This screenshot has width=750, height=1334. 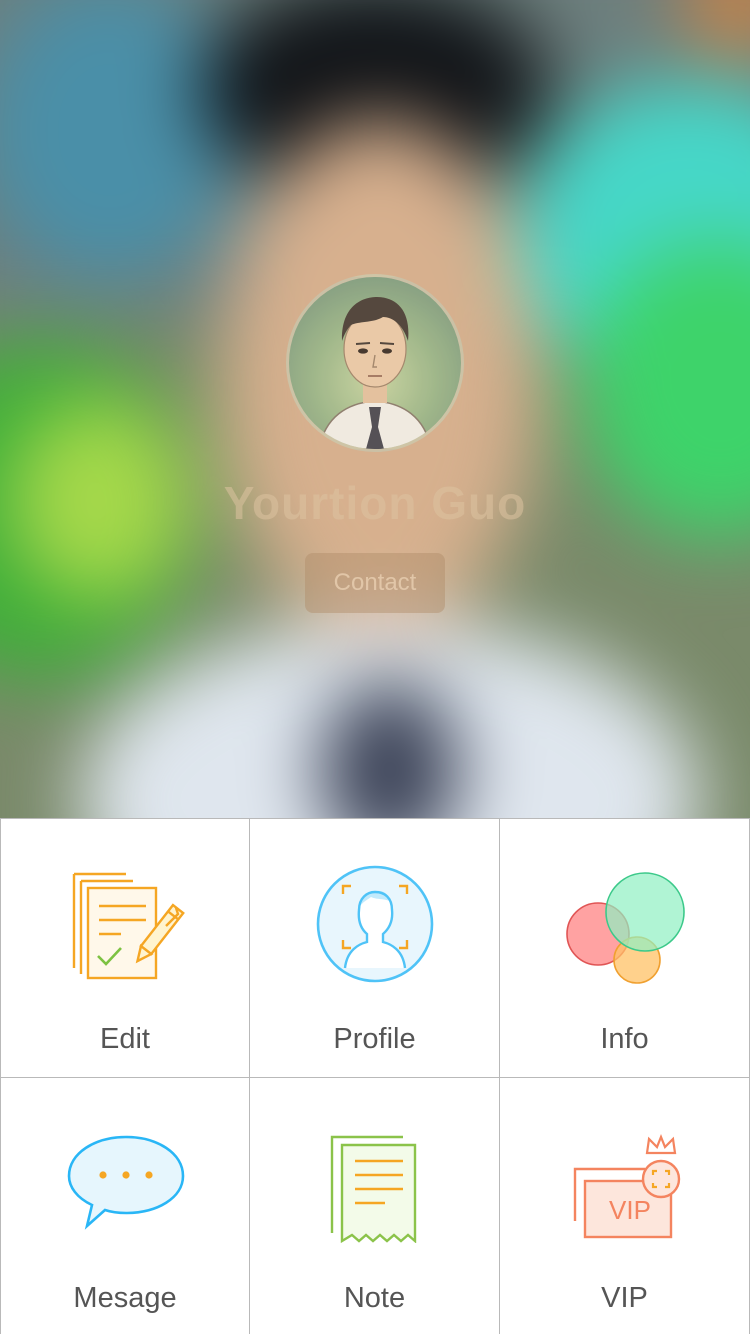 I want to click on avatar, so click(x=375, y=363).